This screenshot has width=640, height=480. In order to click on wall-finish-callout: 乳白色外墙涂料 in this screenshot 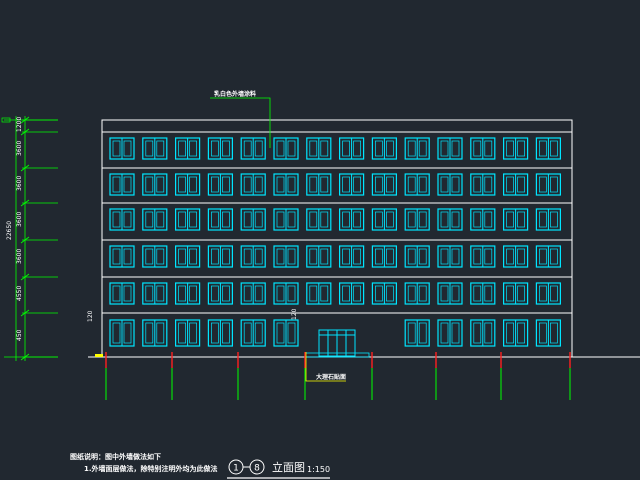, I will do `click(235, 94)`.